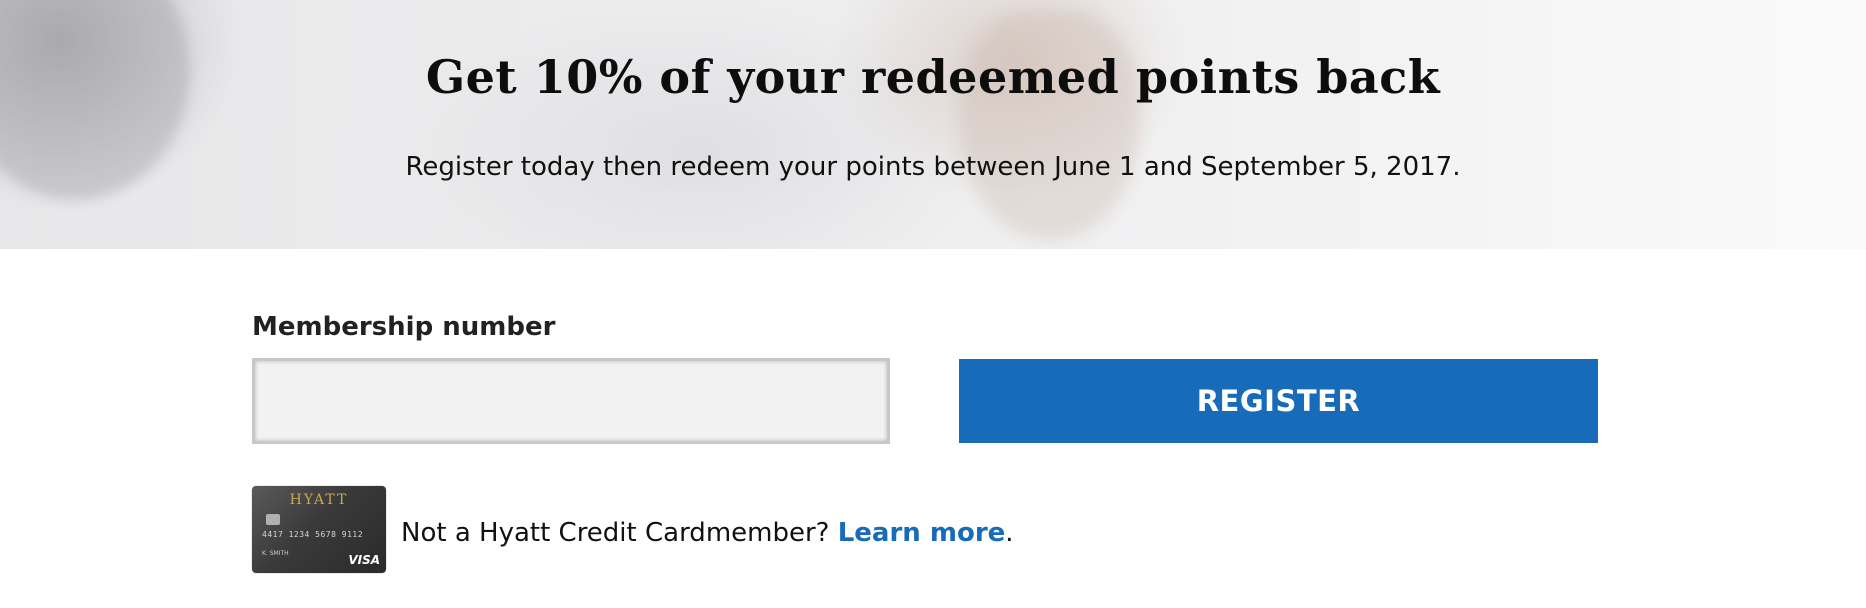  Describe the element at coordinates (922, 533) in the screenshot. I see `learn-more-link: Learn more` at that location.